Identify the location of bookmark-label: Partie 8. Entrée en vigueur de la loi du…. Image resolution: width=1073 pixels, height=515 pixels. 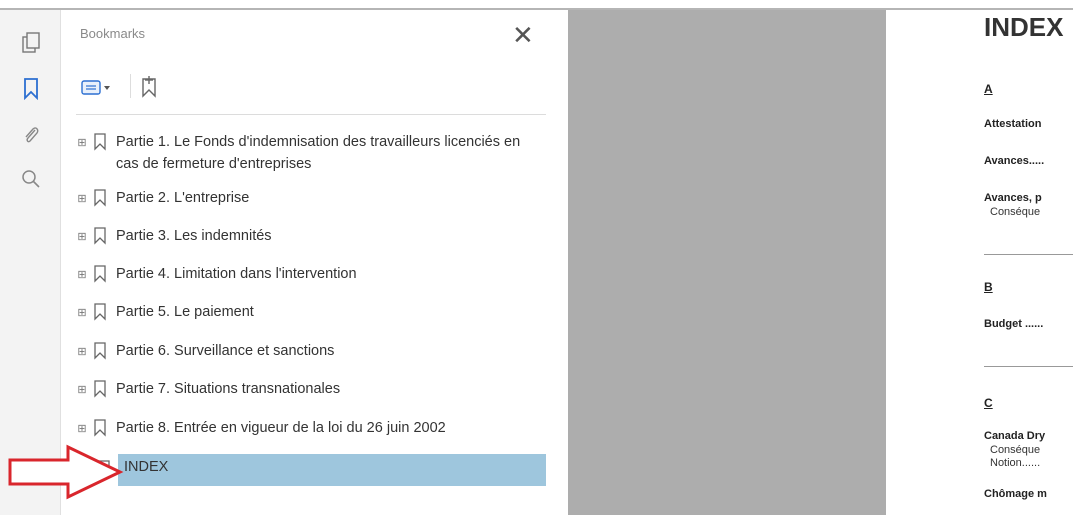
(281, 428).